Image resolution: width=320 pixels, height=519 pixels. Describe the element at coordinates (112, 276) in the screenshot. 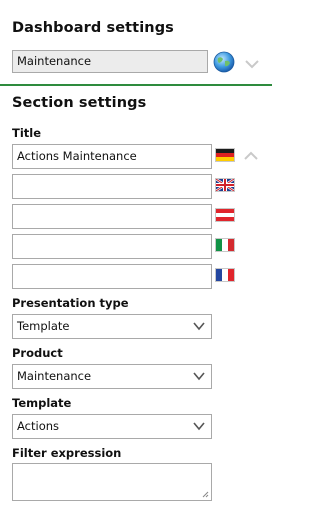

I see `title-field-french` at that location.